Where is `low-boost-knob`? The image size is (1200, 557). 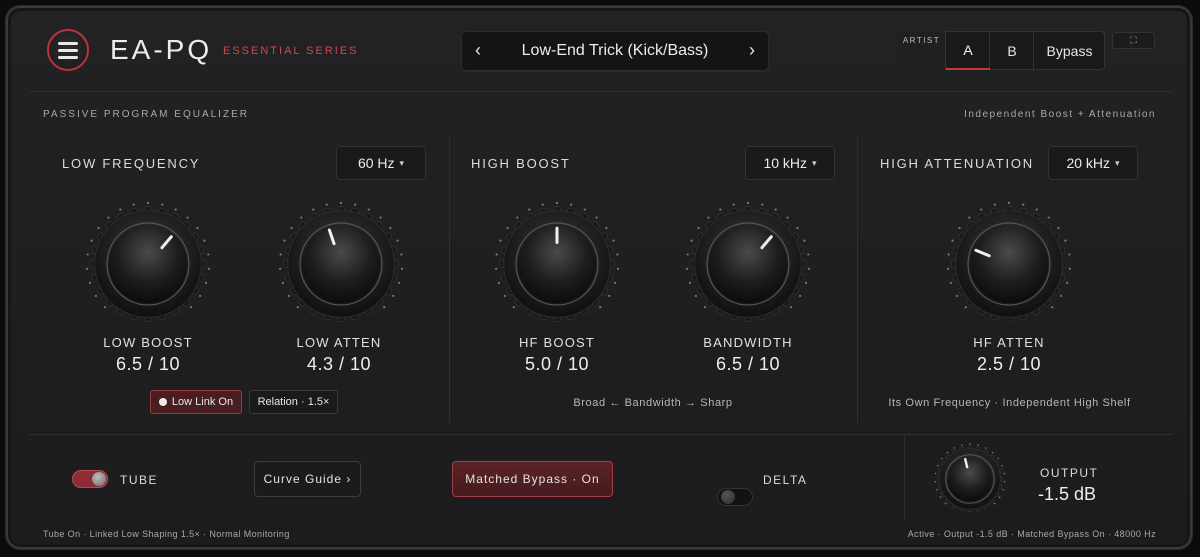 low-boost-knob is located at coordinates (148, 266).